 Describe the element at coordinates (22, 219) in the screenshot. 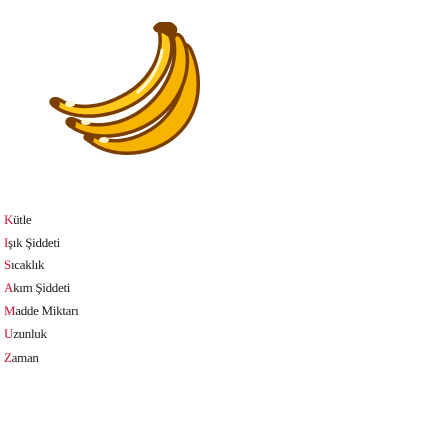

I see `word-rest: ütle` at that location.